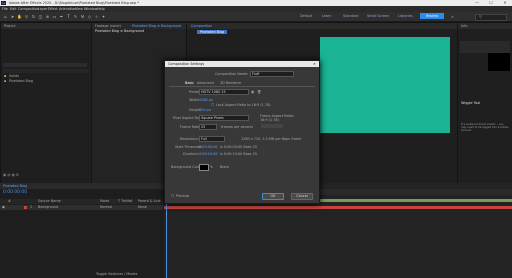  I want to click on height-value: 720 px, so click(205, 110).